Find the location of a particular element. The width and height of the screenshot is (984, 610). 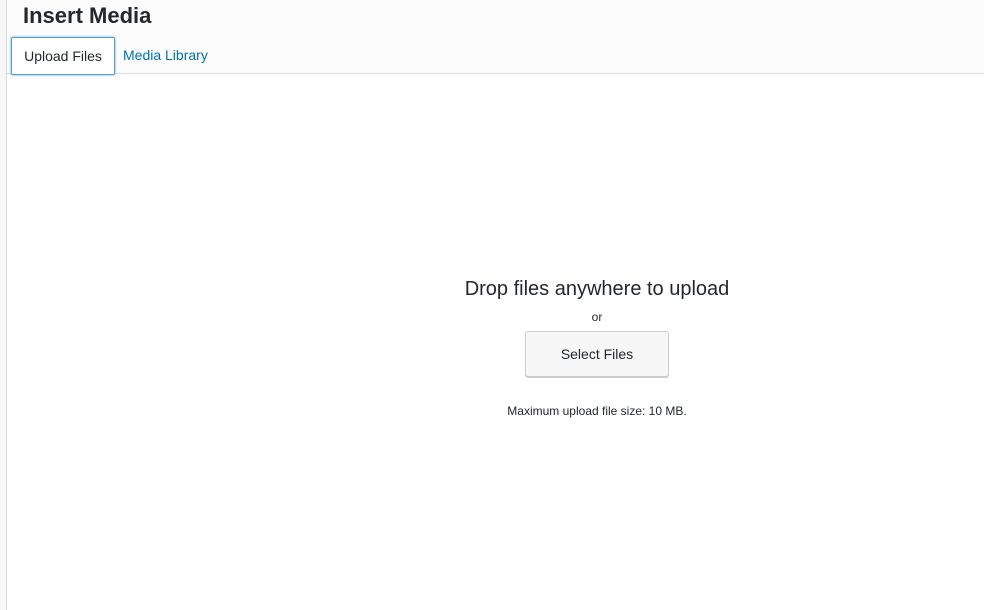

frame-header: Insert Media Upload Files Media Library is located at coordinates (495, 37).